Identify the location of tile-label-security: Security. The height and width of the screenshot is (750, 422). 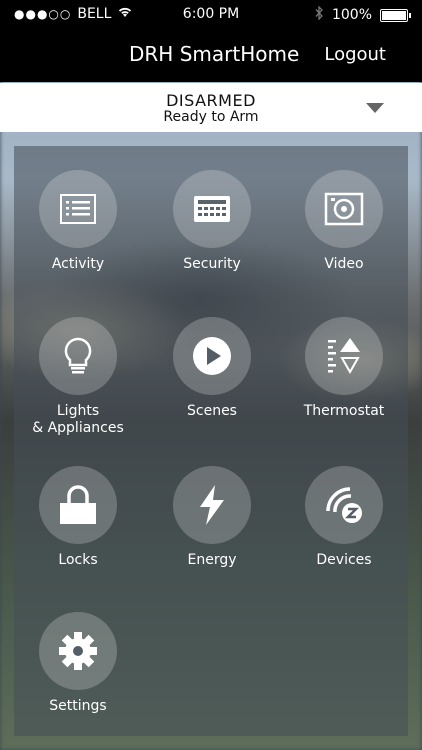
(212, 264).